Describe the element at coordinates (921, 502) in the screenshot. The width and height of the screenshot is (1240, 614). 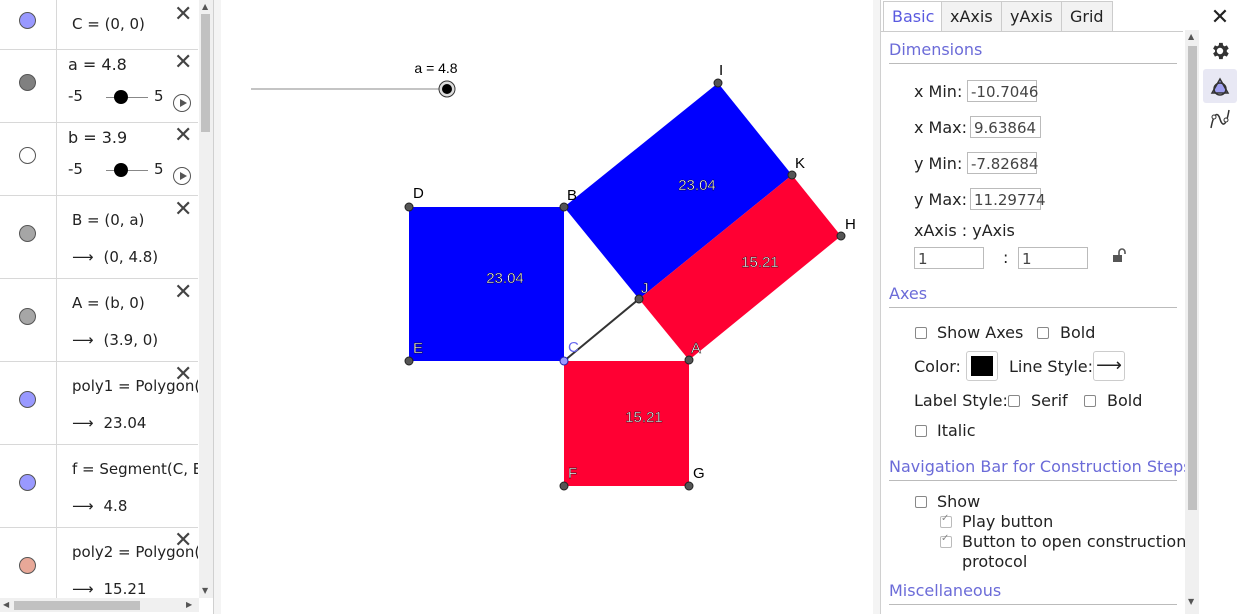
I see `show-nav-checkbox` at that location.